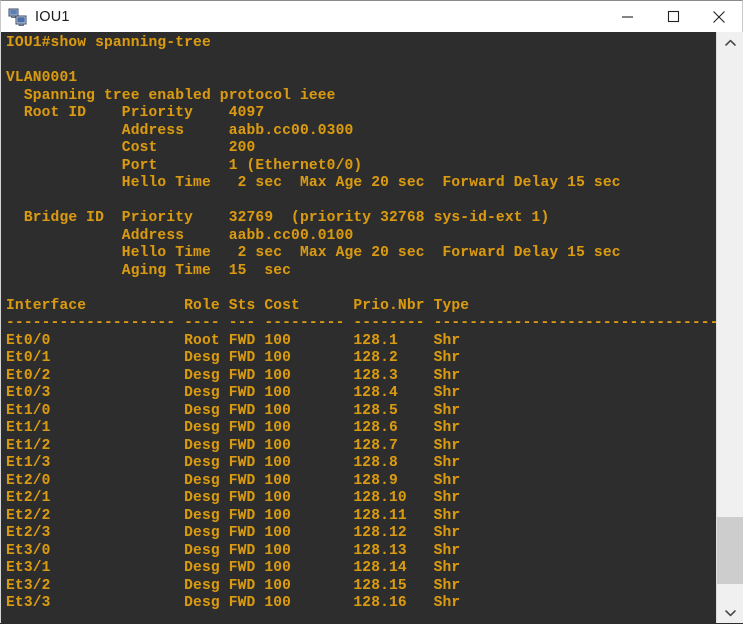 The image size is (743, 624). Describe the element at coordinates (18, 17) in the screenshot. I see `network-computer-icon` at that location.